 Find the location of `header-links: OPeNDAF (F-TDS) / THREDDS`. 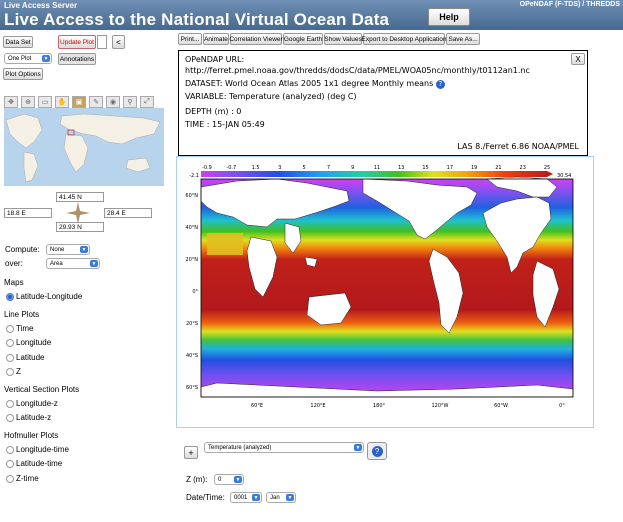

header-links: OPeNDAF (F-TDS) / THREDDS is located at coordinates (570, 4).